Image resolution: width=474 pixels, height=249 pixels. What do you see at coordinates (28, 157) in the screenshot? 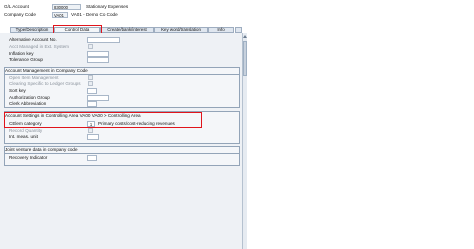
I see `recovery-indicator-label: Recovery Indicator` at bounding box center [28, 157].